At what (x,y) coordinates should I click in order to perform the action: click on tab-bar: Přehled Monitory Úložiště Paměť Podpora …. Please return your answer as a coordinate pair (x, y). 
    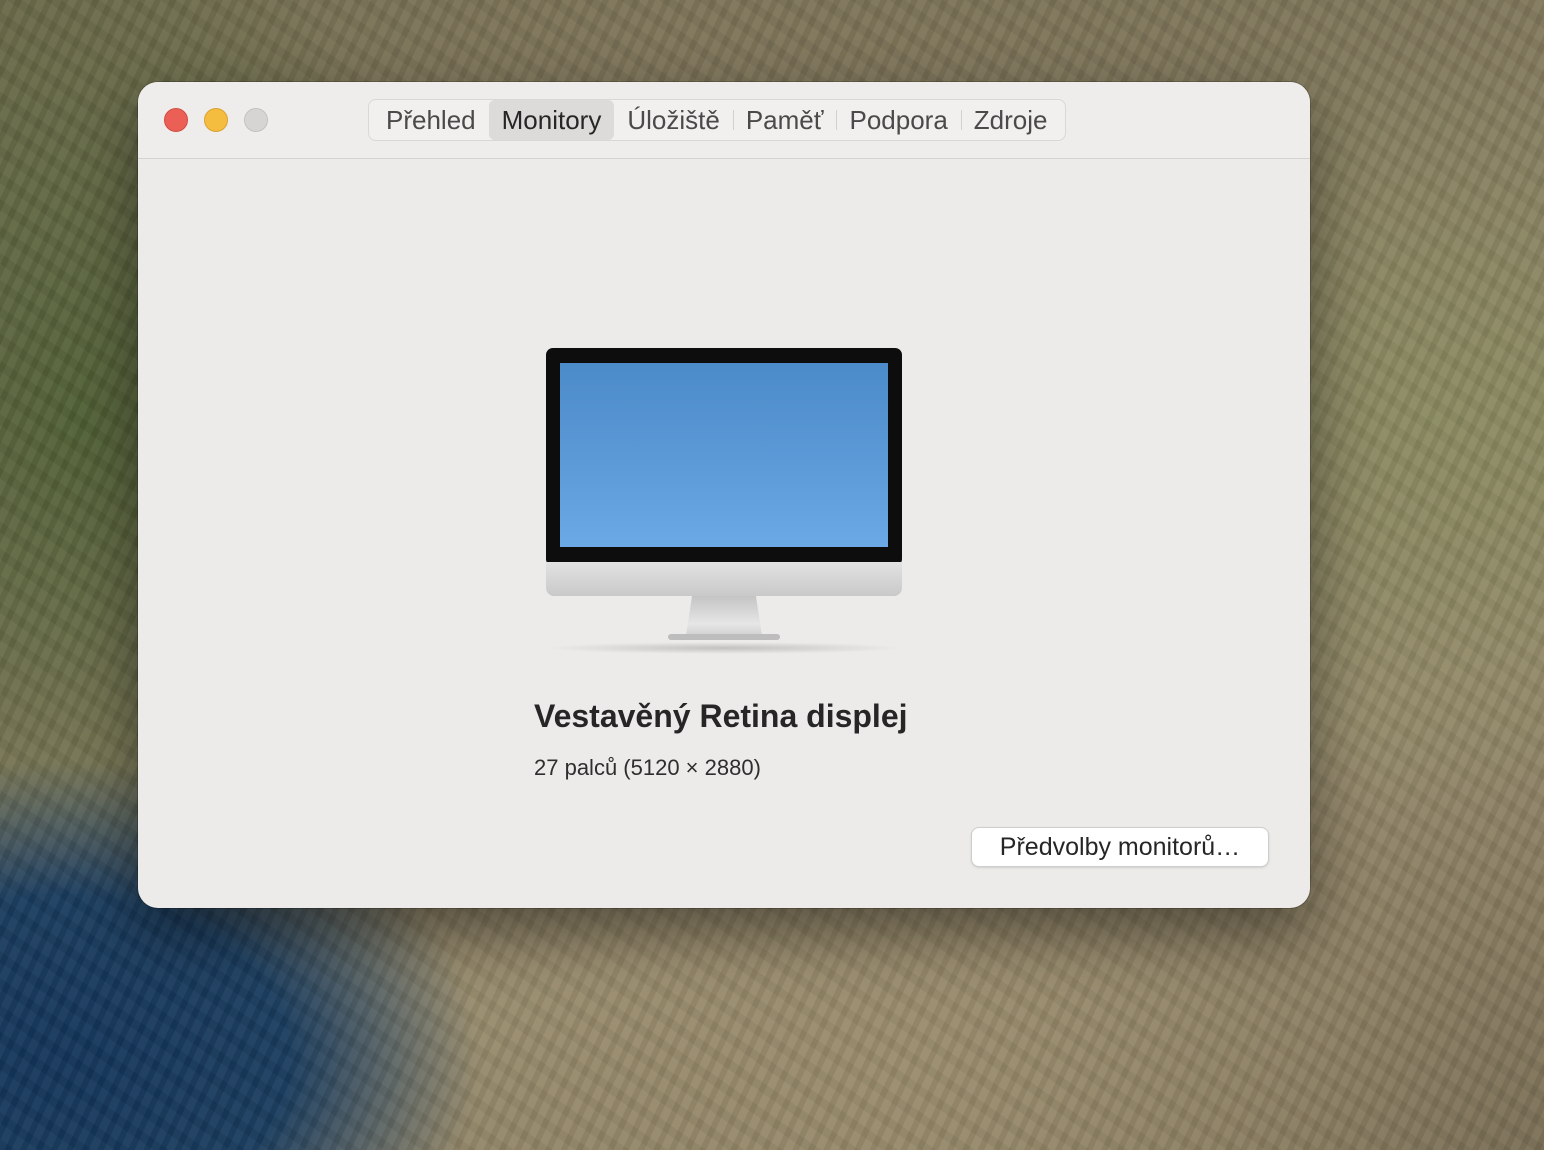
    Looking at the image, I should click on (717, 120).